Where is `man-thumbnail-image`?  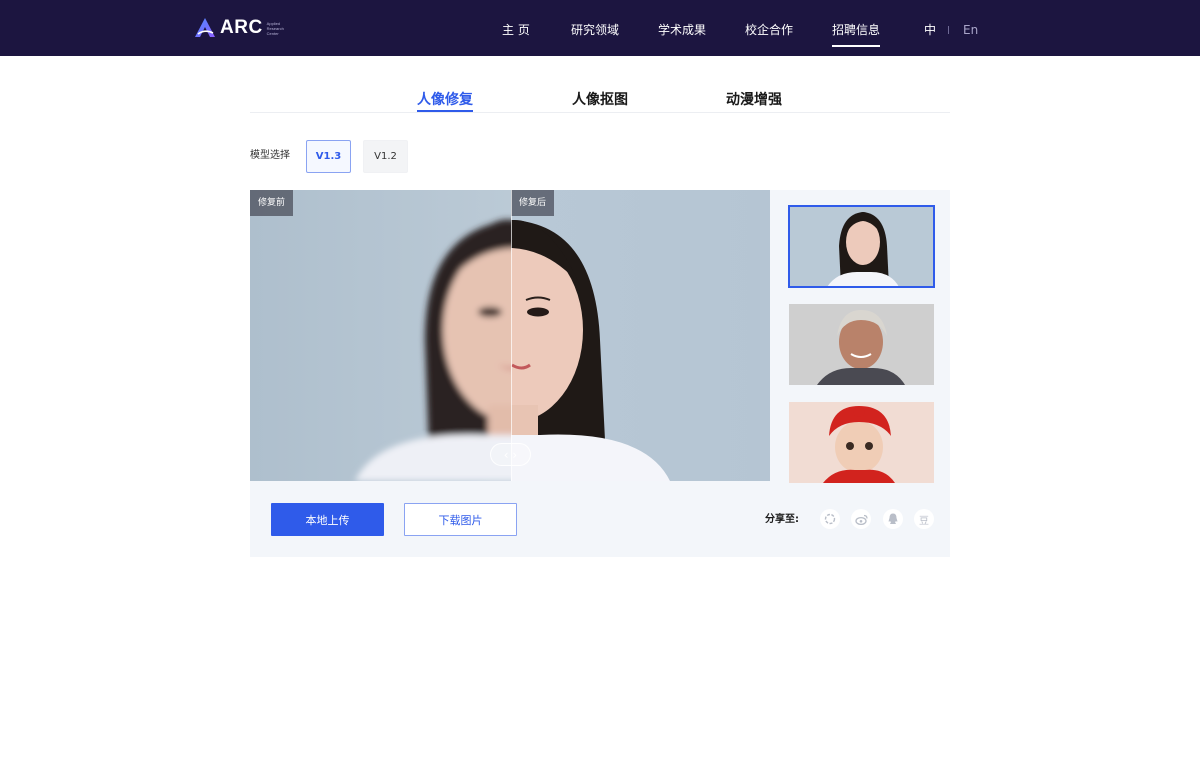 man-thumbnail-image is located at coordinates (861, 344).